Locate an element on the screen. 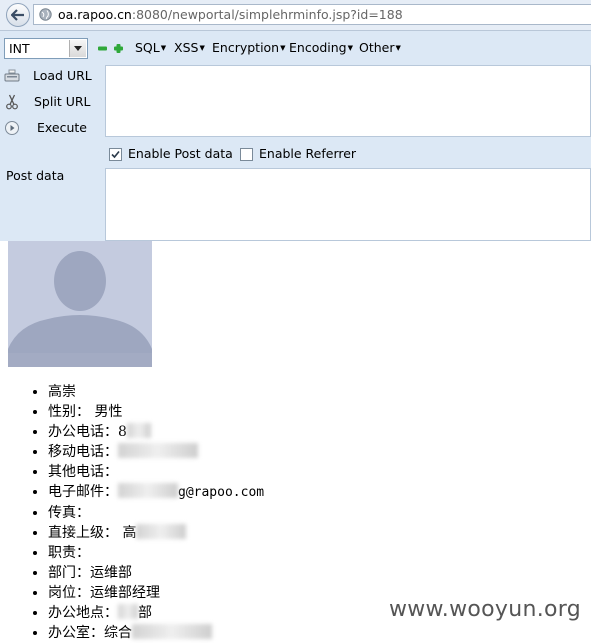  room-partial: 综合 is located at coordinates (118, 633).